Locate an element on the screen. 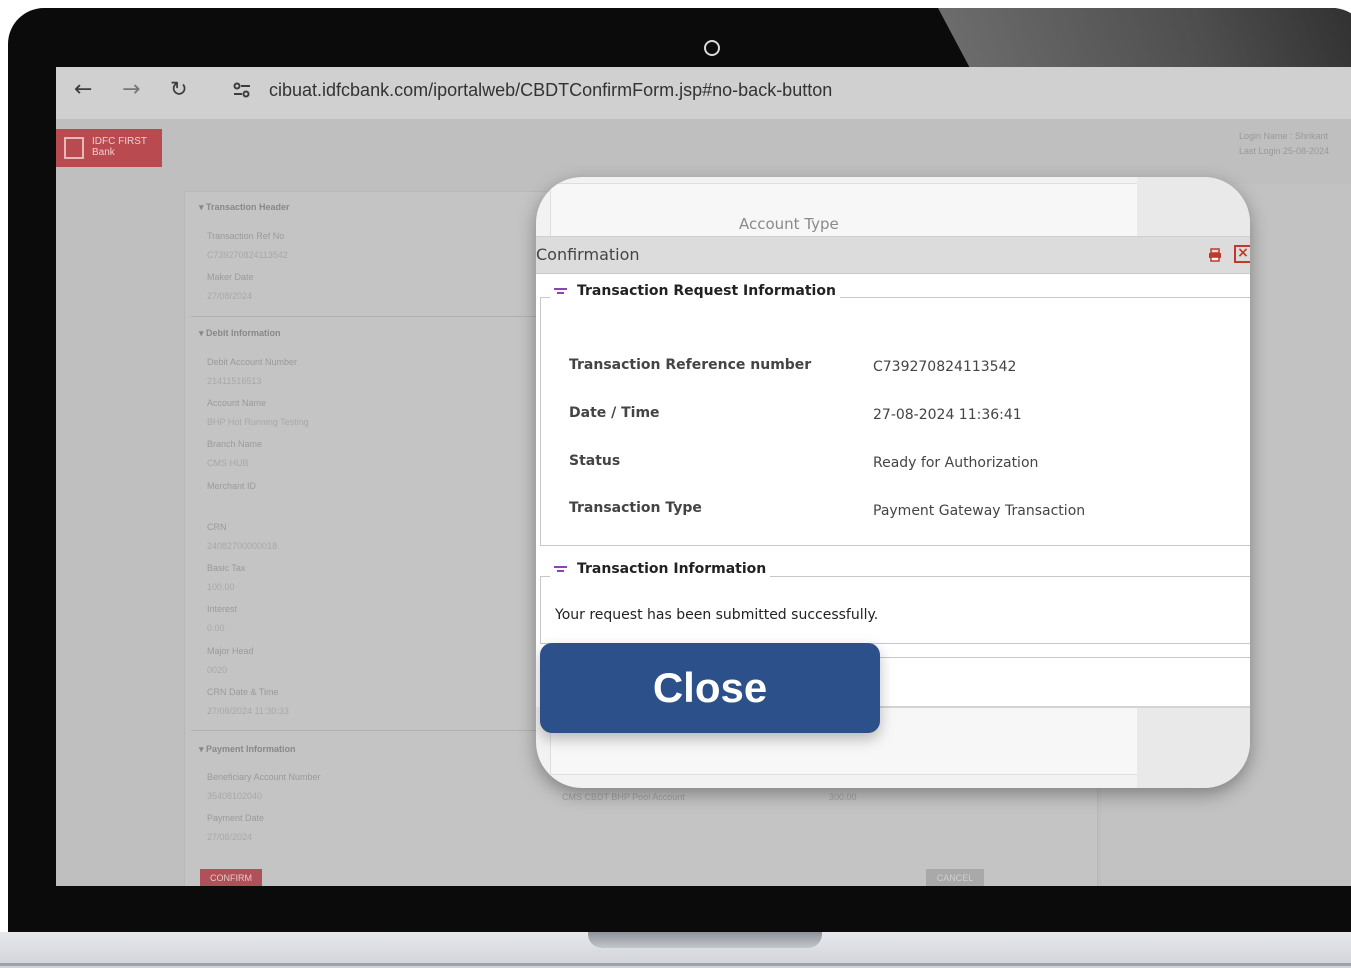  field-label: Transaction Ref No is located at coordinates (246, 236).